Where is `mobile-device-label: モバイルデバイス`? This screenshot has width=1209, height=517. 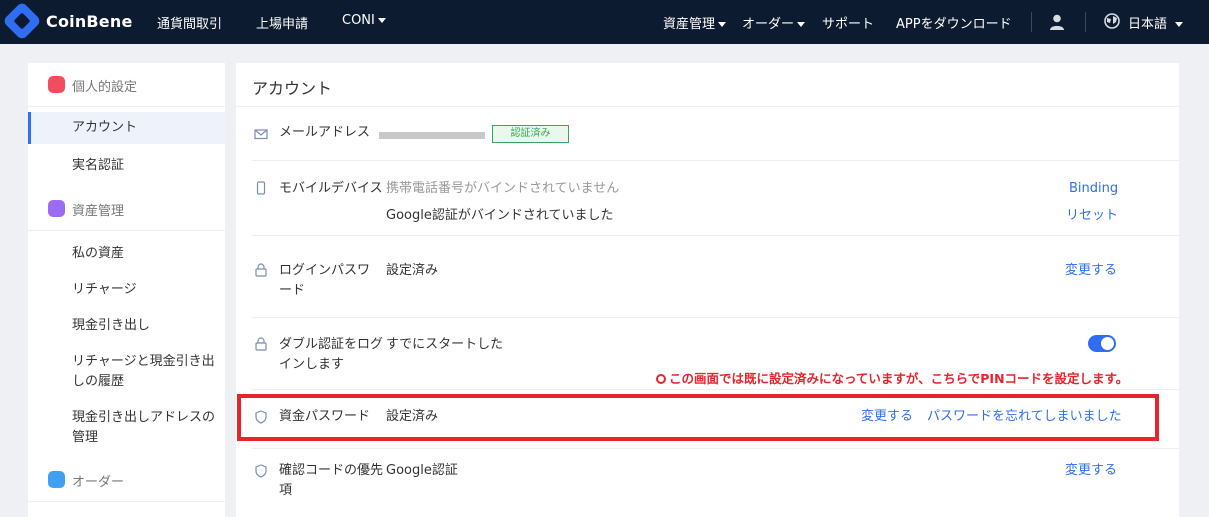 mobile-device-label: モバイルデバイス is located at coordinates (331, 188).